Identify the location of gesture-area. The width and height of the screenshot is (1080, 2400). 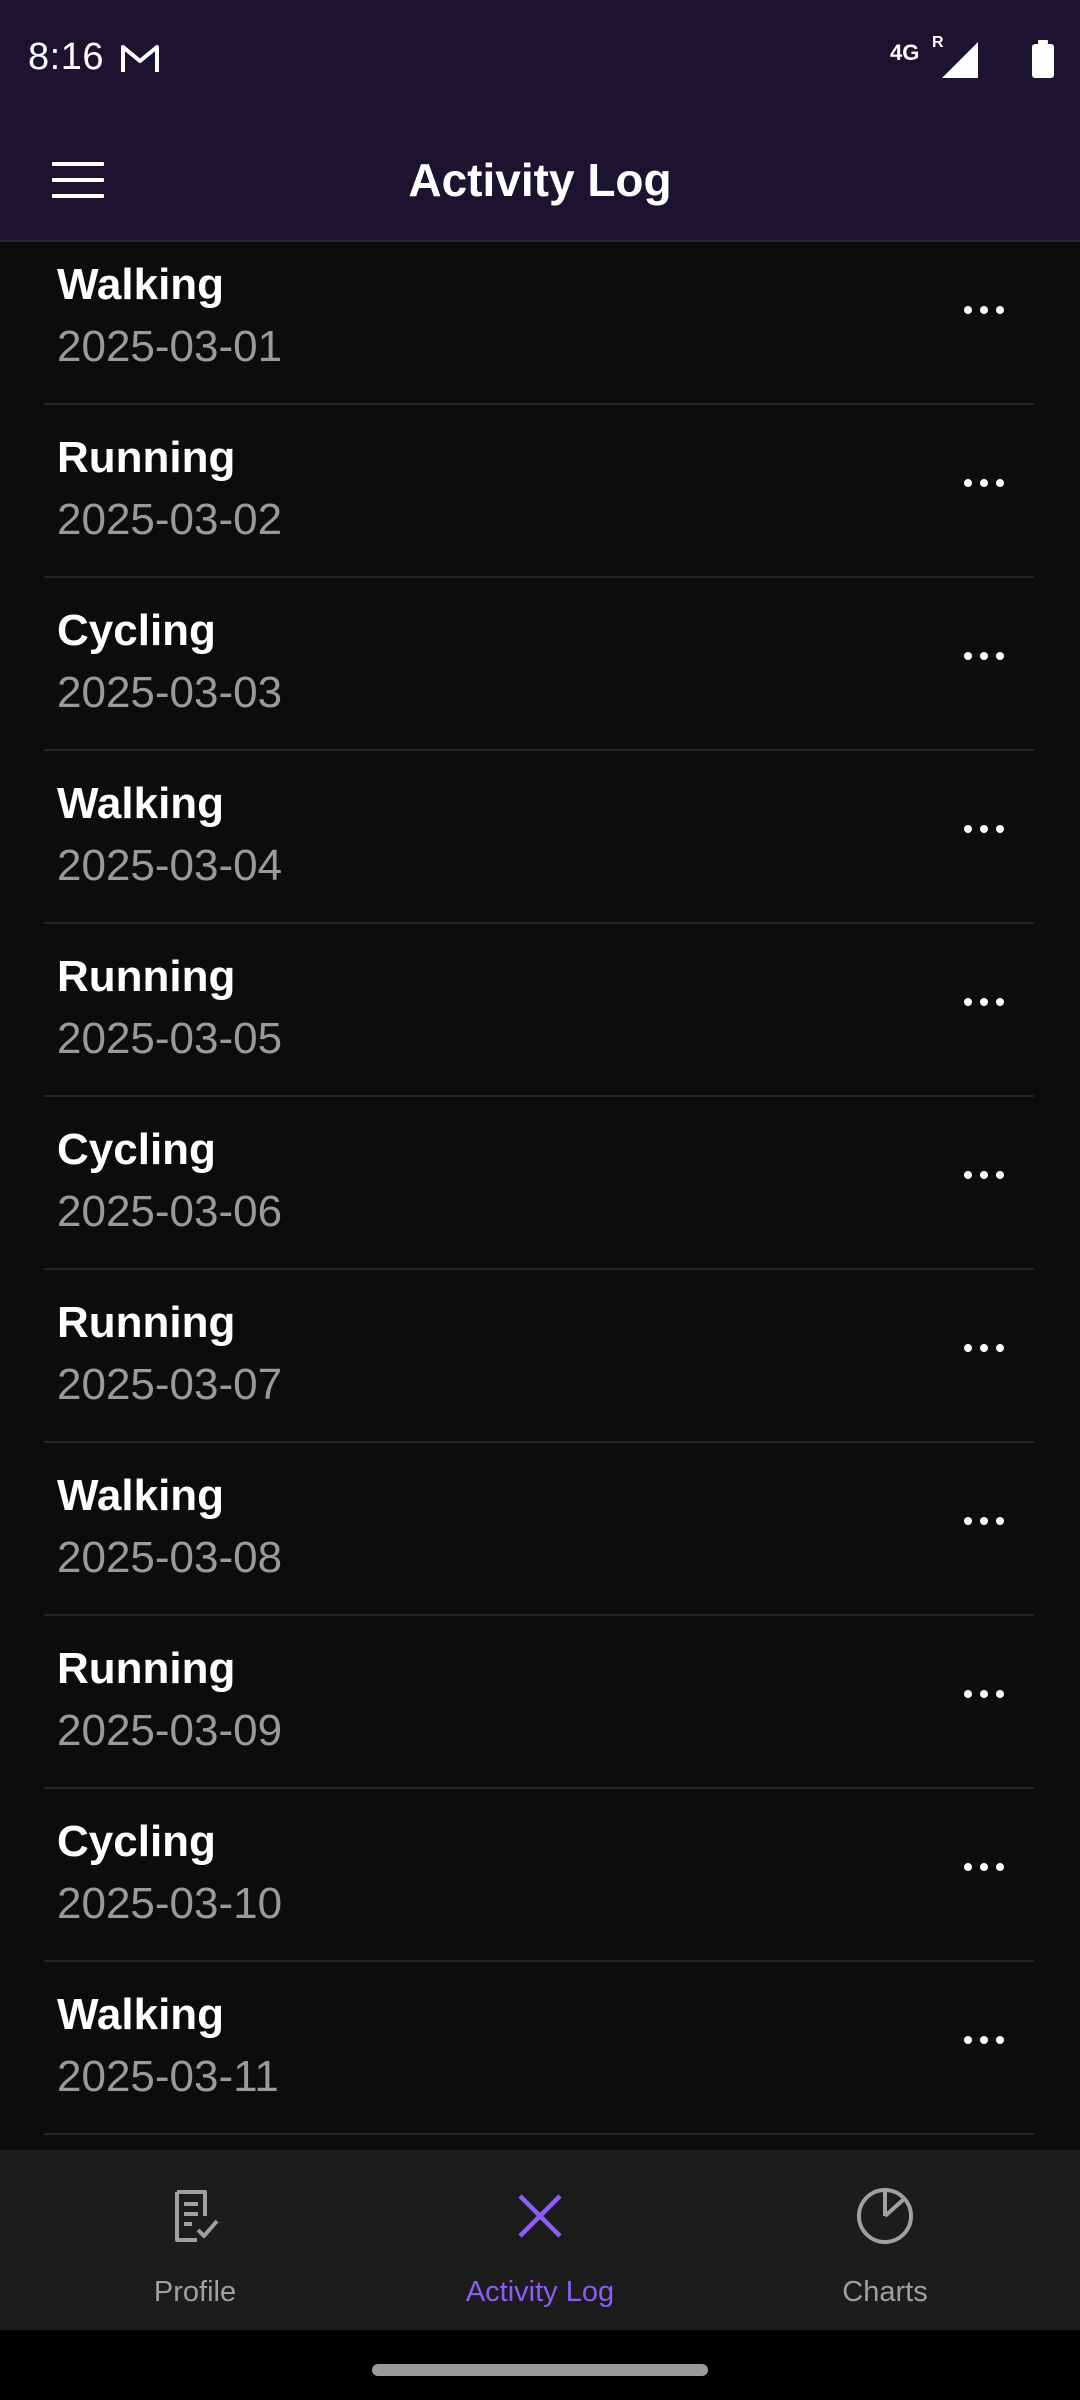
(540, 2365).